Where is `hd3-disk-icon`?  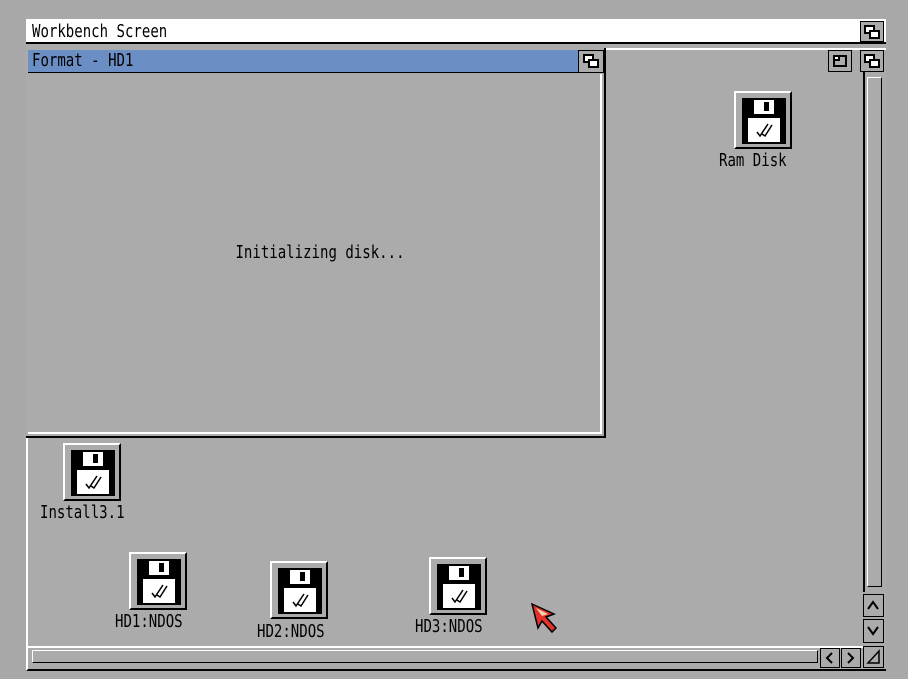 hd3-disk-icon is located at coordinates (458, 586).